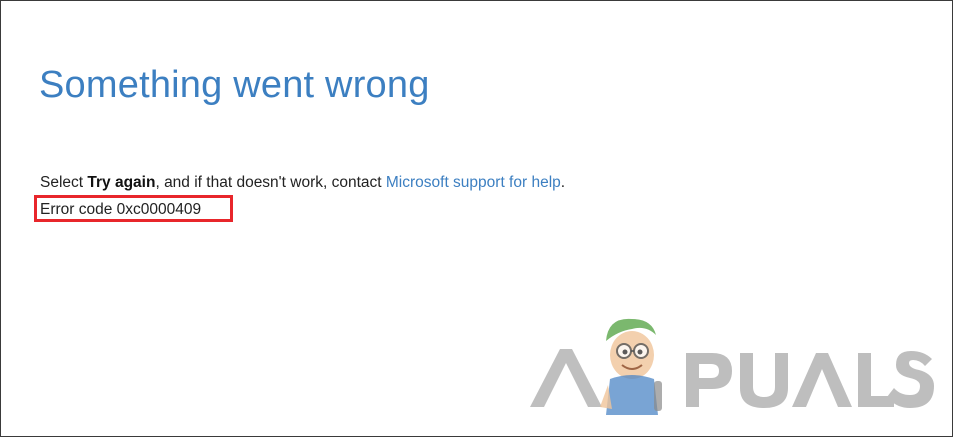 The width and height of the screenshot is (953, 437). Describe the element at coordinates (473, 182) in the screenshot. I see `microsoft-support-link: Microsoft support for help` at that location.